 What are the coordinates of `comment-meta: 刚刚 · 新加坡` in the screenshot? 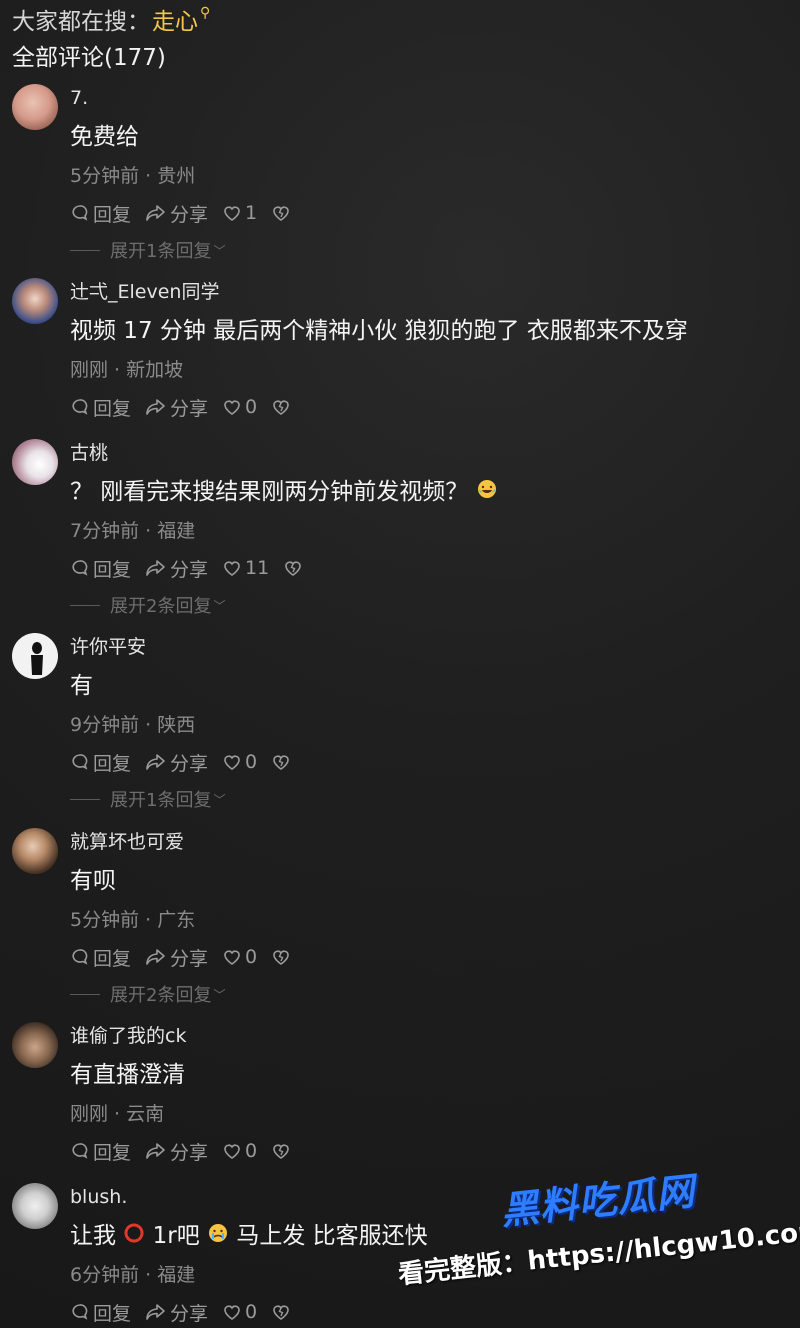 It's located at (127, 370).